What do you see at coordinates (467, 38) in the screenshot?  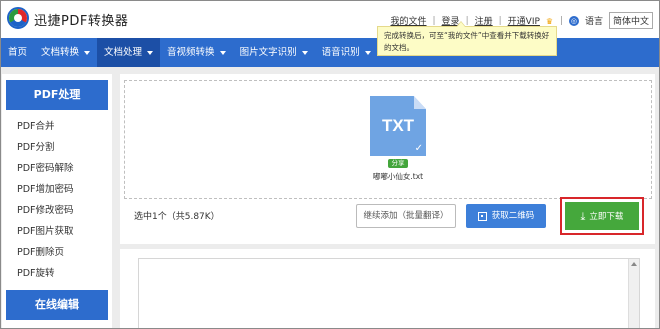 I see `my-files-tooltip: 完成转换后，可至“我的文件”中查看并下载转换好的文档。` at bounding box center [467, 38].